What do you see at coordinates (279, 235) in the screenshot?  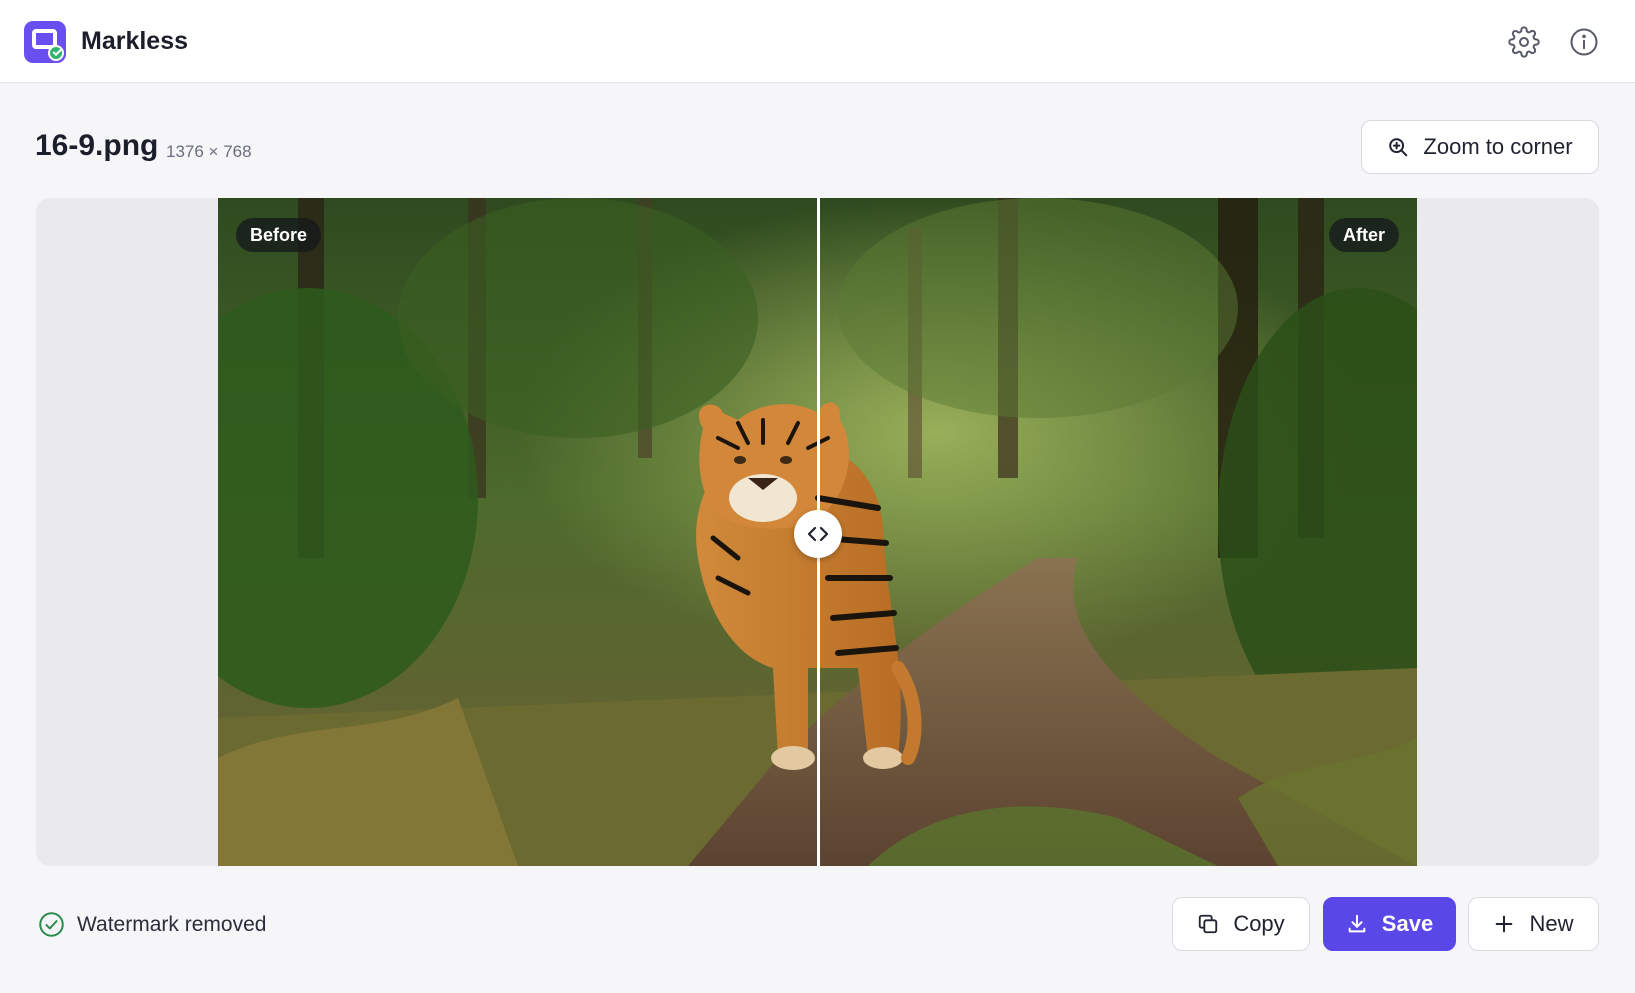 I see `before-label: Before` at bounding box center [279, 235].